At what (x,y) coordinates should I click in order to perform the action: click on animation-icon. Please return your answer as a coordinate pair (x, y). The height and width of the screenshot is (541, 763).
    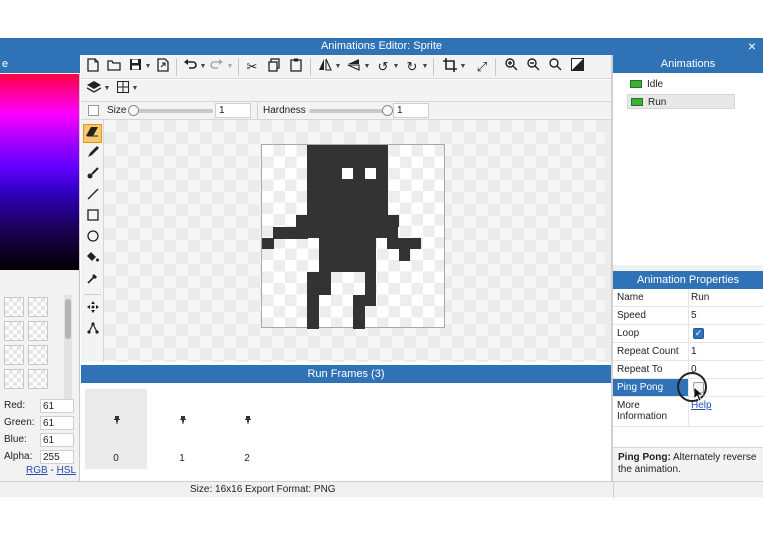
    Looking at the image, I should click on (637, 102).